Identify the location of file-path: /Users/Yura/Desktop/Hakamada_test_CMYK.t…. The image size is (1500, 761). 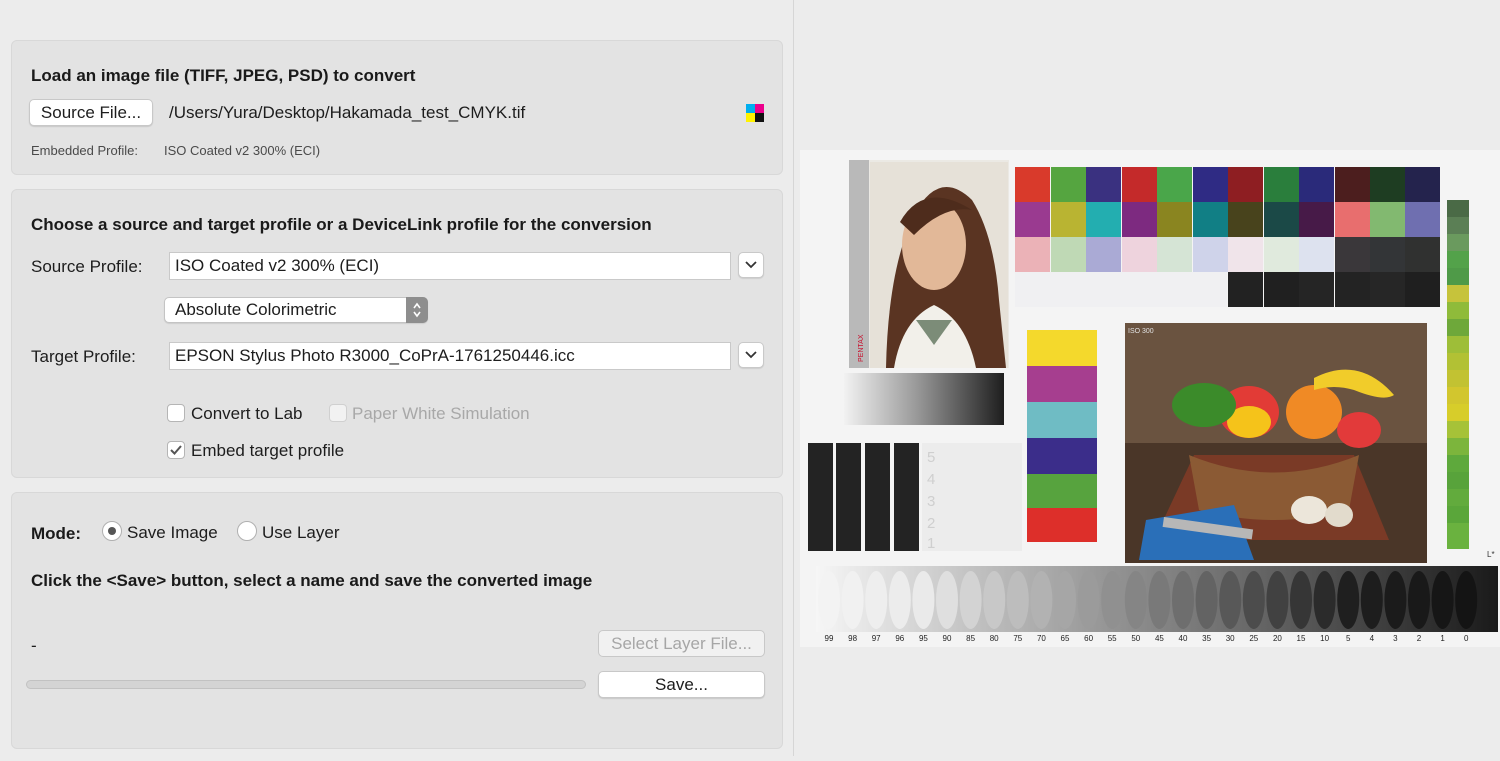
(347, 112).